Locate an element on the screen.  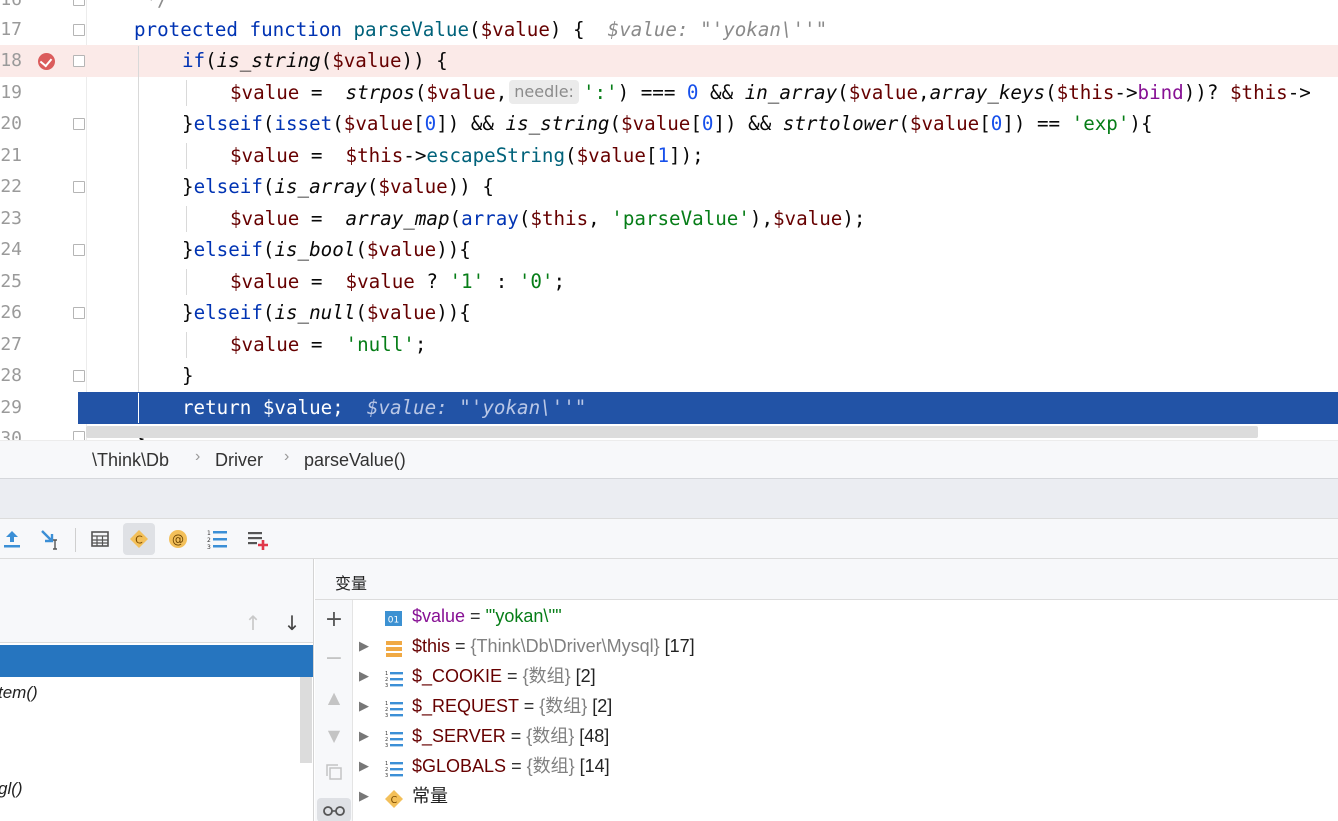
variable-equals: = is located at coordinates (460, 646).